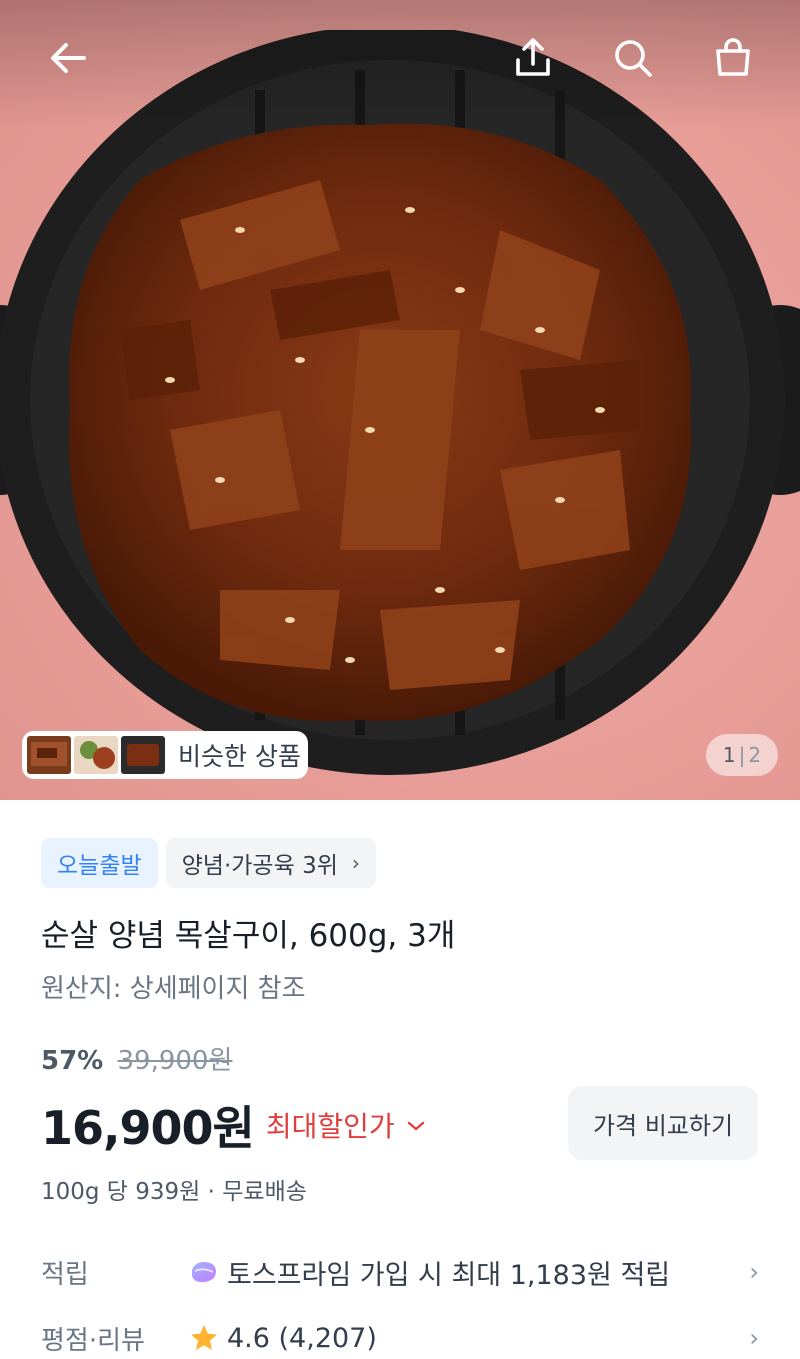 This screenshot has width=800, height=1359. Describe the element at coordinates (173, 989) in the screenshot. I see `product-origin: 원산지: 상세페이지 참조` at that location.